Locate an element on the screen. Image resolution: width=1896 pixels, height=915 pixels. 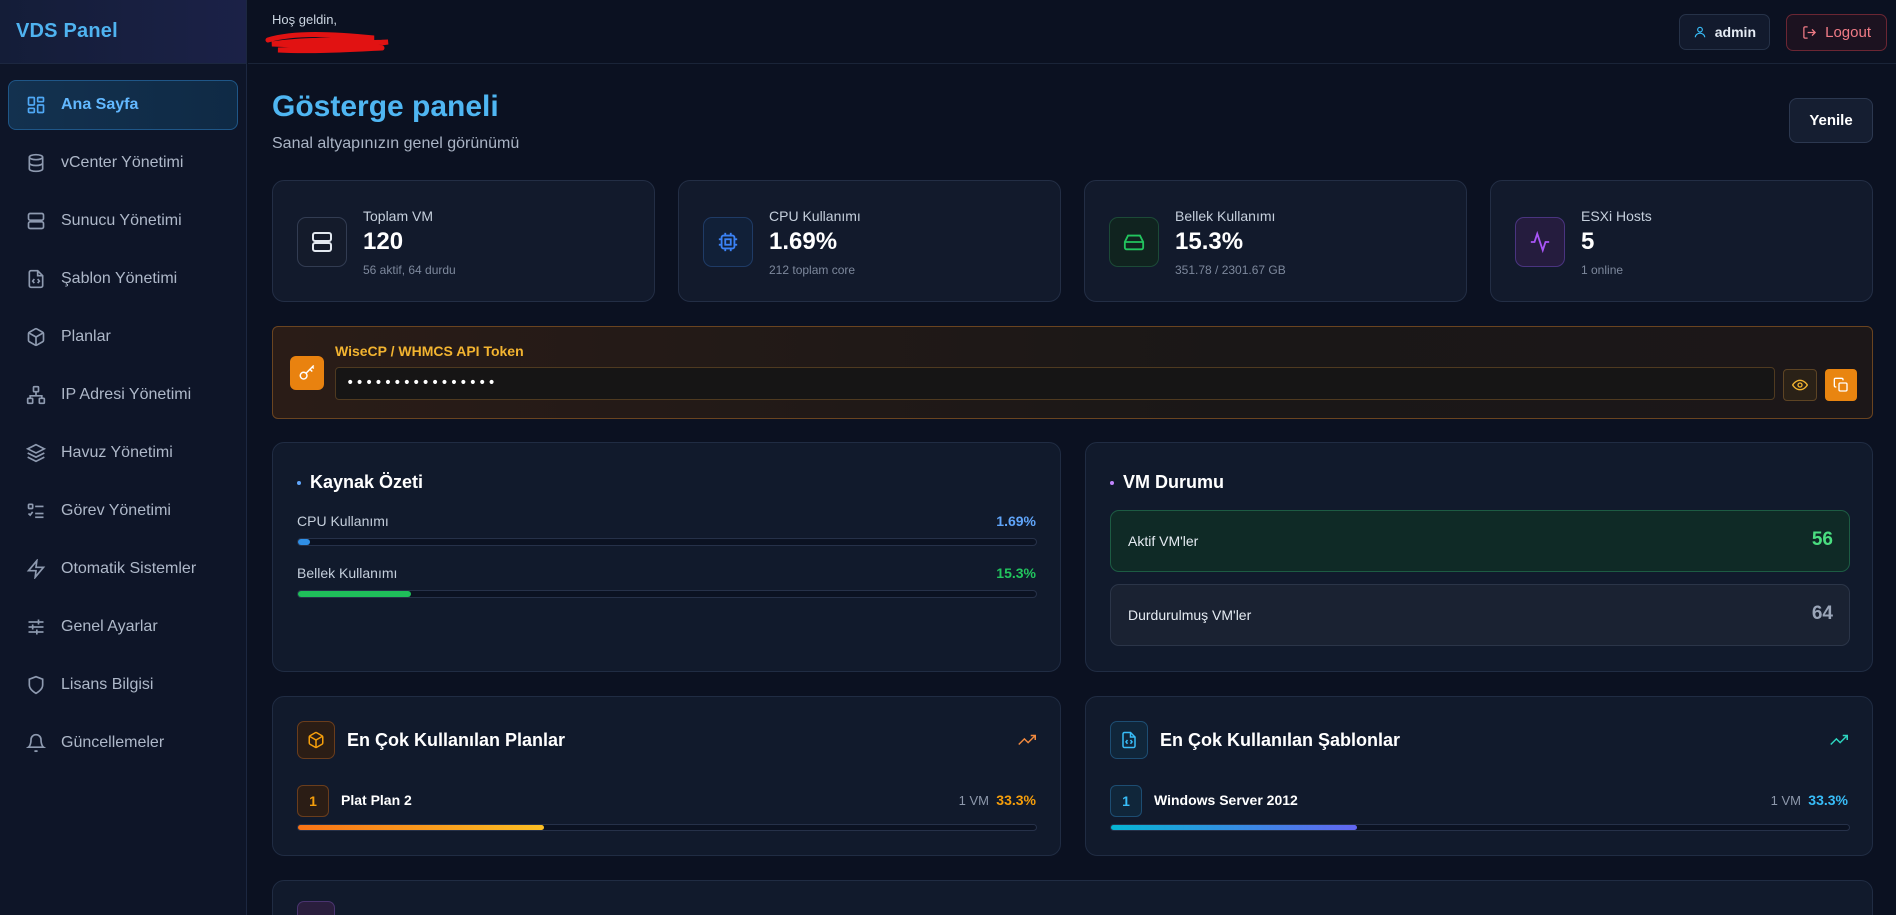
active-vms-row: Aktif VM'ler 56 is located at coordinates (1480, 541).